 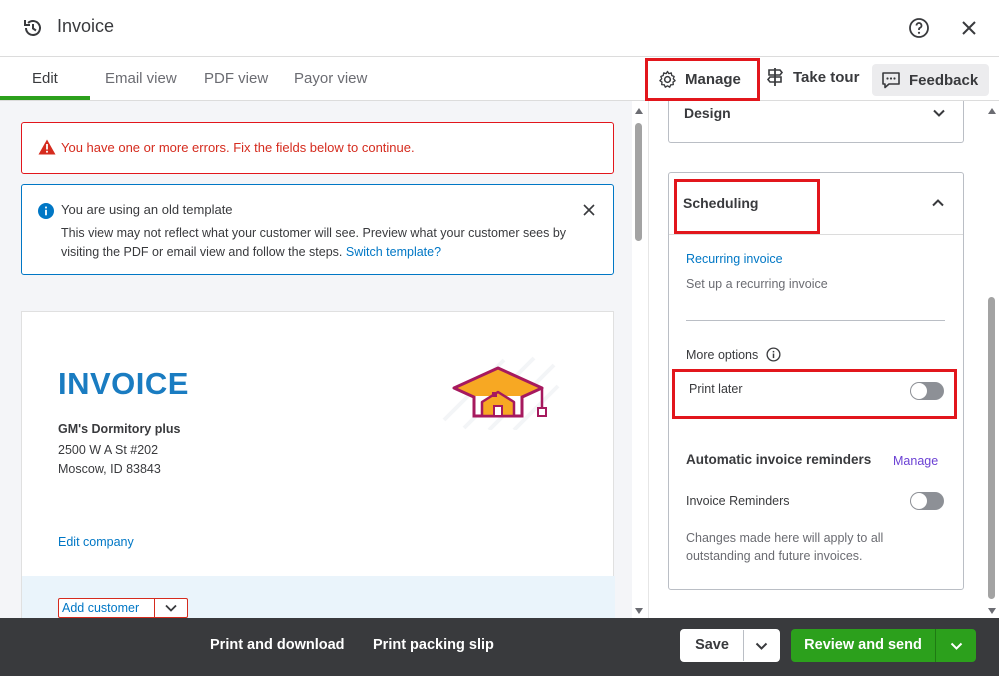 I want to click on recurring-invoice-description: Set up a recurring invoice, so click(x=757, y=284).